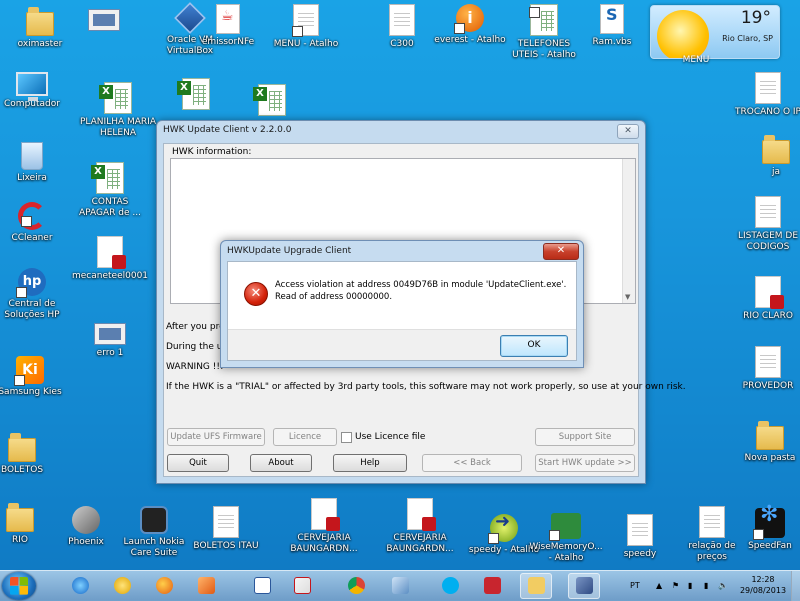  What do you see at coordinates (80, 586) in the screenshot?
I see `taskbar-ie` at bounding box center [80, 586].